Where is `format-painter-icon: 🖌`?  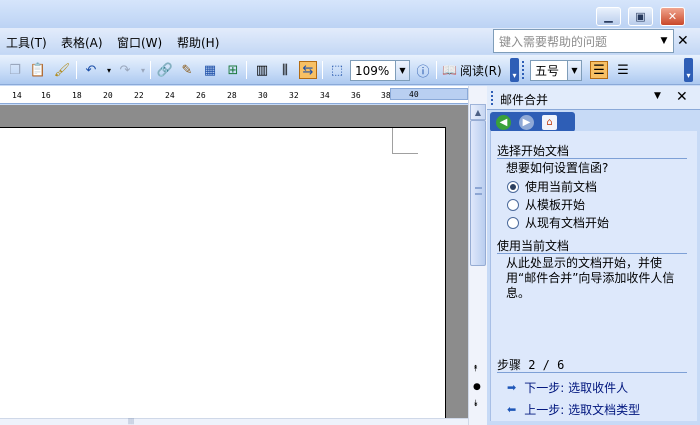
format-painter-icon: 🖌 is located at coordinates (62, 70).